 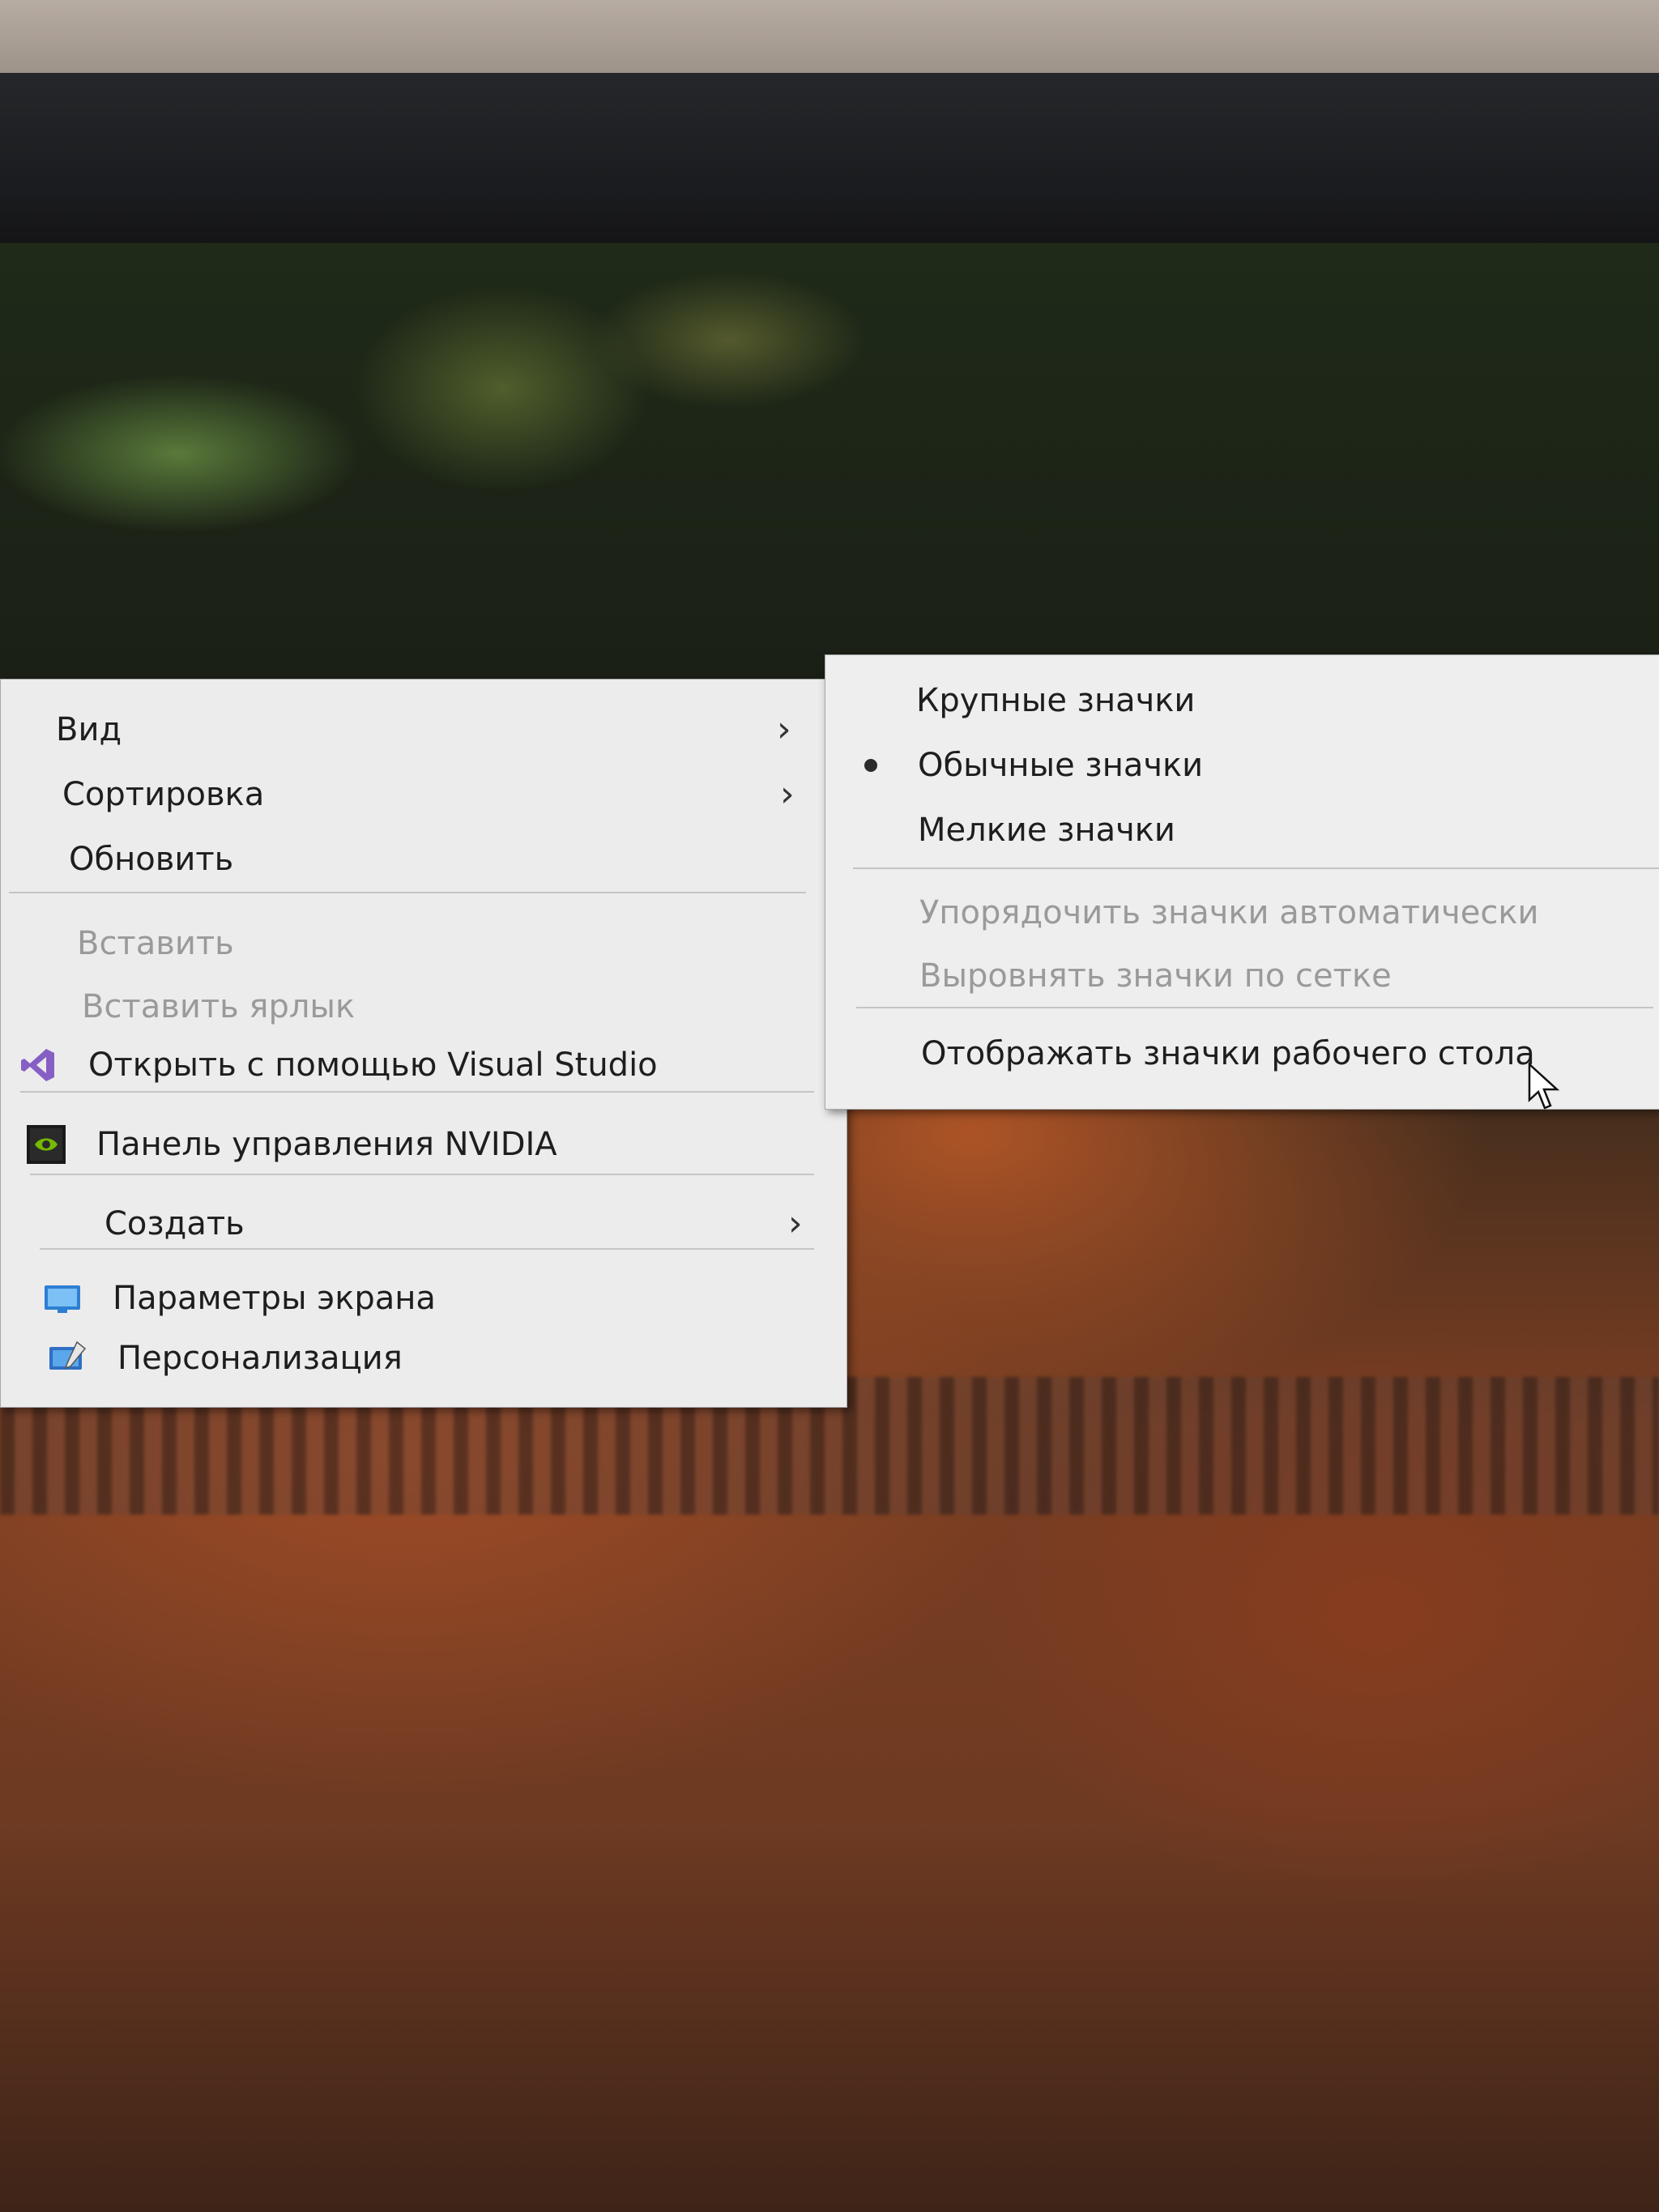 What do you see at coordinates (326, 1144) in the screenshot?
I see `menu-item-nvidia-control-panel-label: Панель управления NVIDIA` at bounding box center [326, 1144].